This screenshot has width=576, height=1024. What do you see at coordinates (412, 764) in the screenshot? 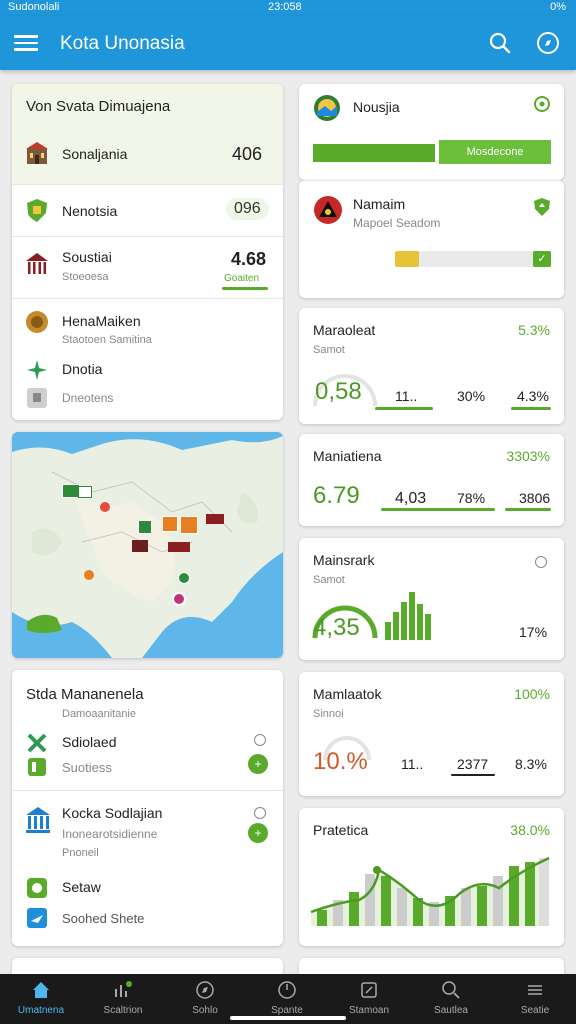
I see `metric-secondary: 11..` at bounding box center [412, 764].